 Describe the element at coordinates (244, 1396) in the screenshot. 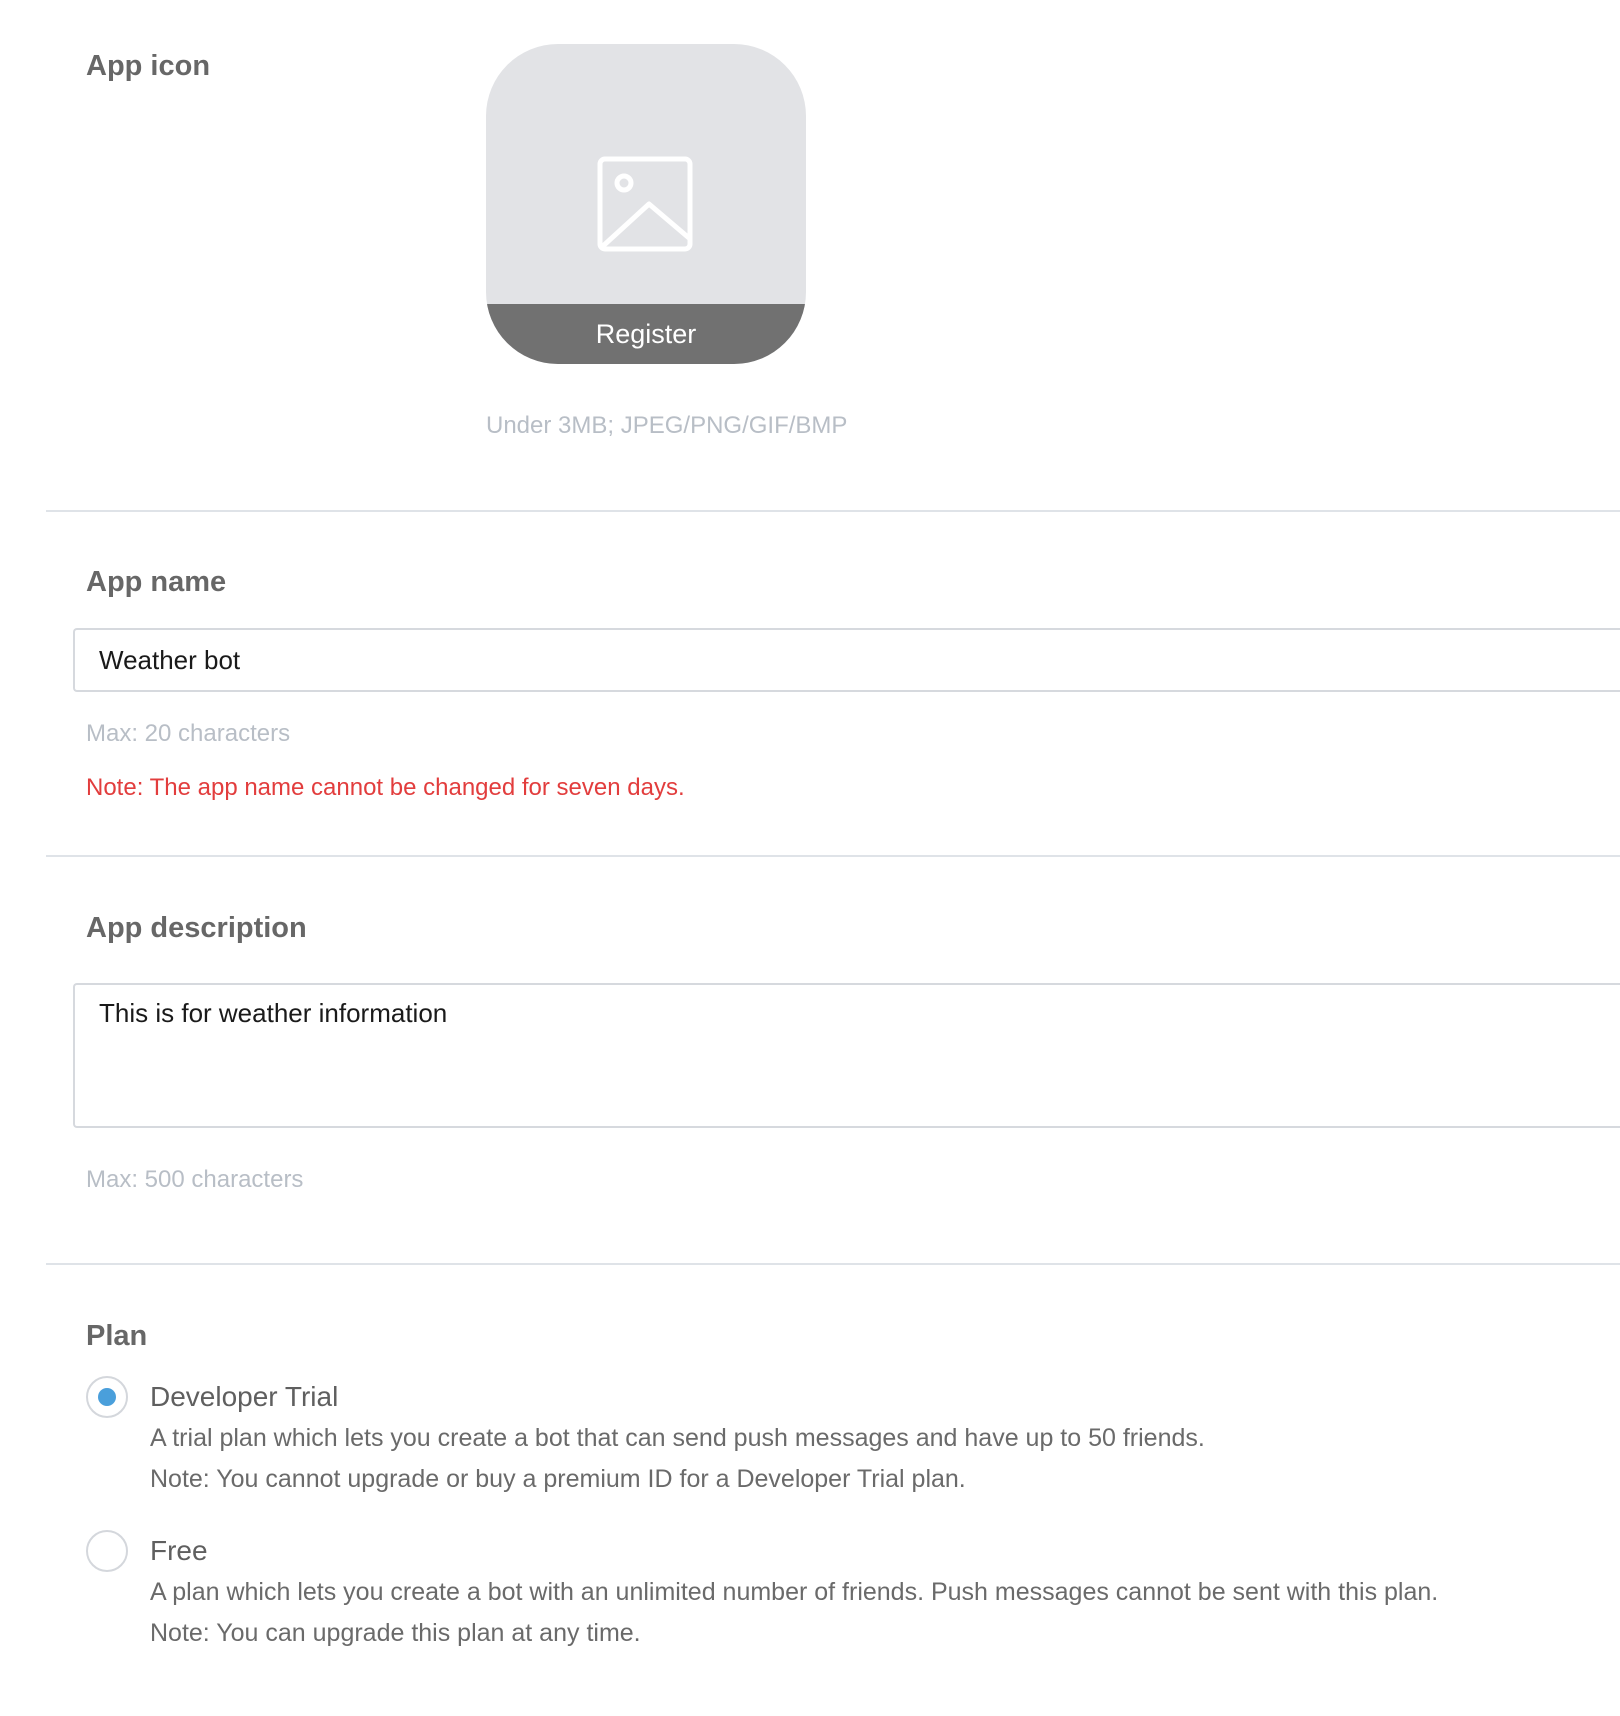

I see `plan-name: Developer Trial` at that location.